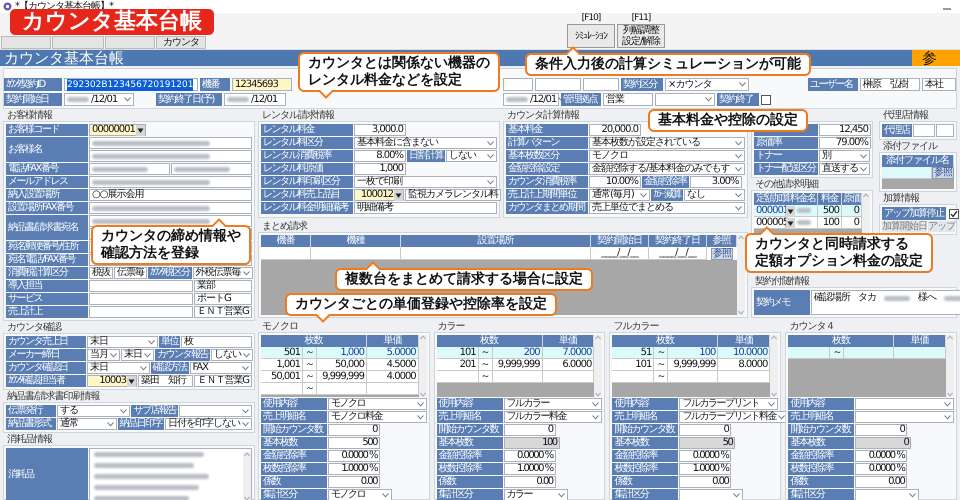 This screenshot has width=960, height=500. What do you see at coordinates (380, 156) in the screenshot?
I see `number-field: 8.00%` at bounding box center [380, 156].